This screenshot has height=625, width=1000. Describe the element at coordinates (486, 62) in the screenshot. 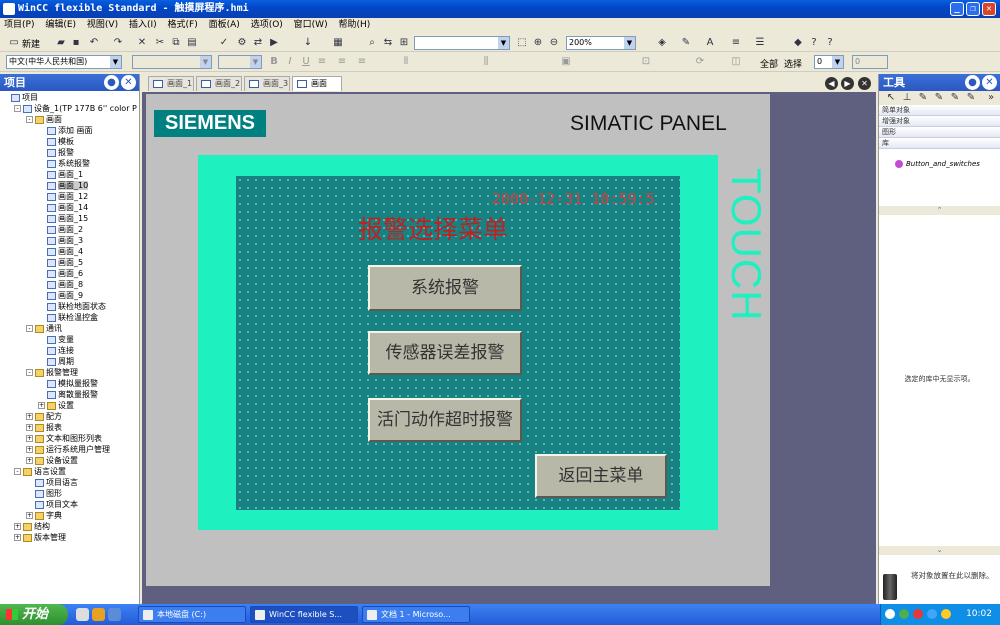

I see `distribute-icon: ⫼` at that location.